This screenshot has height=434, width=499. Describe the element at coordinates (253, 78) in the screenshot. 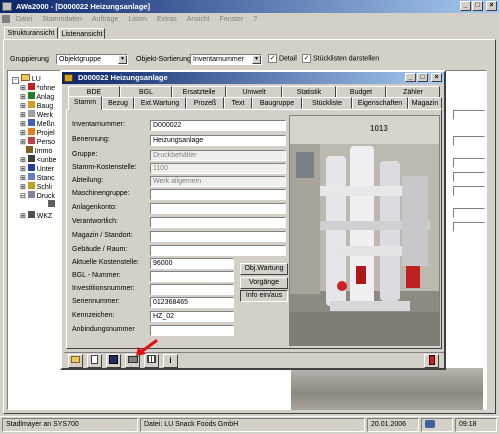

I see `dialog-title-bar: D000022 Heizungsanlage _ □ ×` at that location.